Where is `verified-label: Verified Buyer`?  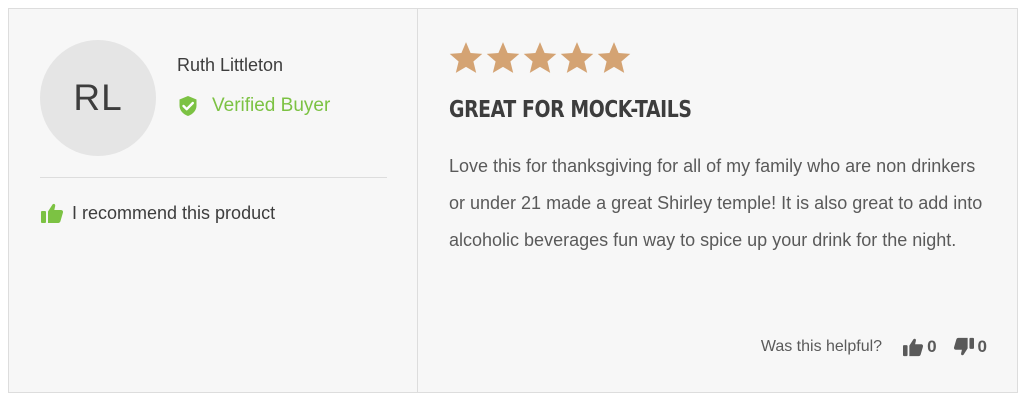
verified-label: Verified Buyer is located at coordinates (271, 105).